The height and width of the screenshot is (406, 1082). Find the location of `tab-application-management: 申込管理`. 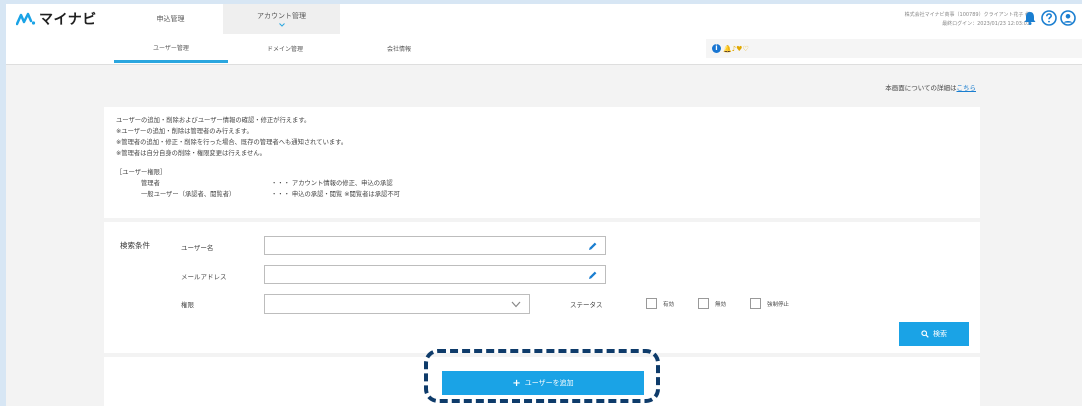

tab-application-management: 申込管理 is located at coordinates (170, 19).